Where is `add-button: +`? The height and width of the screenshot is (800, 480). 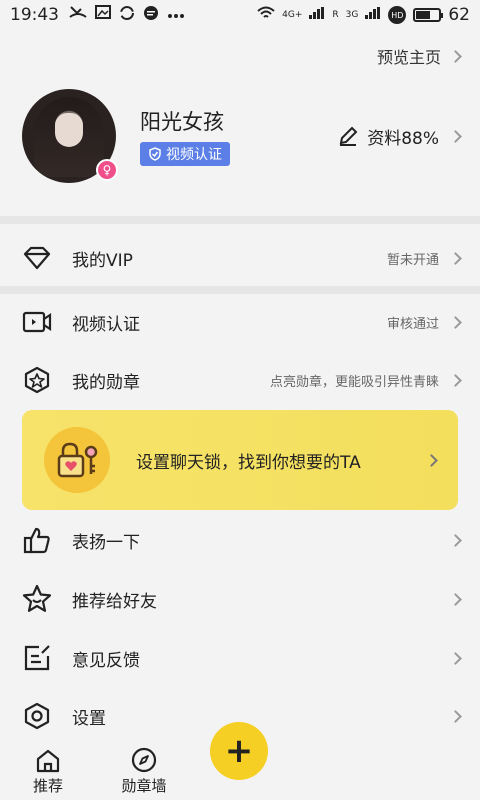 add-button: + is located at coordinates (239, 751).